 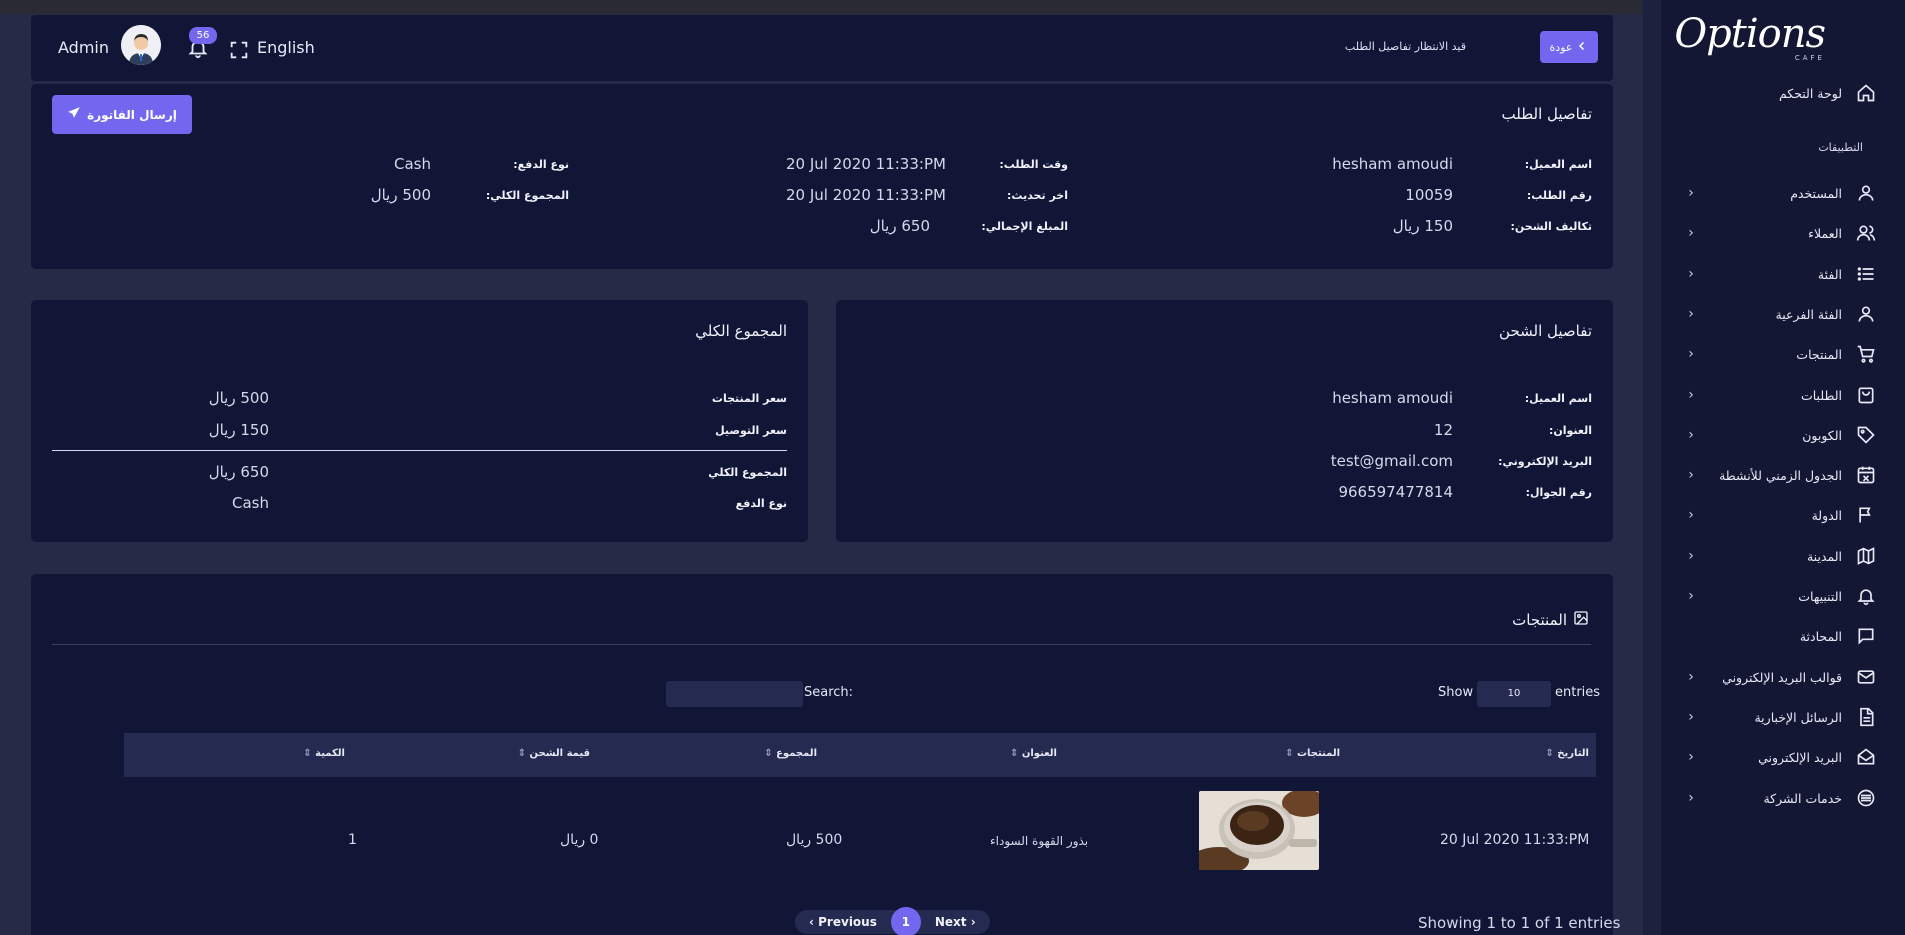 I want to click on order-number-label: رقم الطلب:, so click(x=1559, y=195).